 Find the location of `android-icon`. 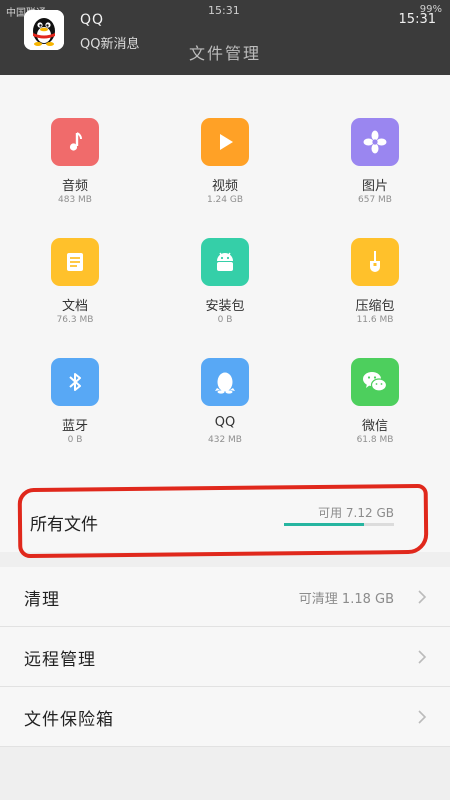

android-icon is located at coordinates (225, 262).